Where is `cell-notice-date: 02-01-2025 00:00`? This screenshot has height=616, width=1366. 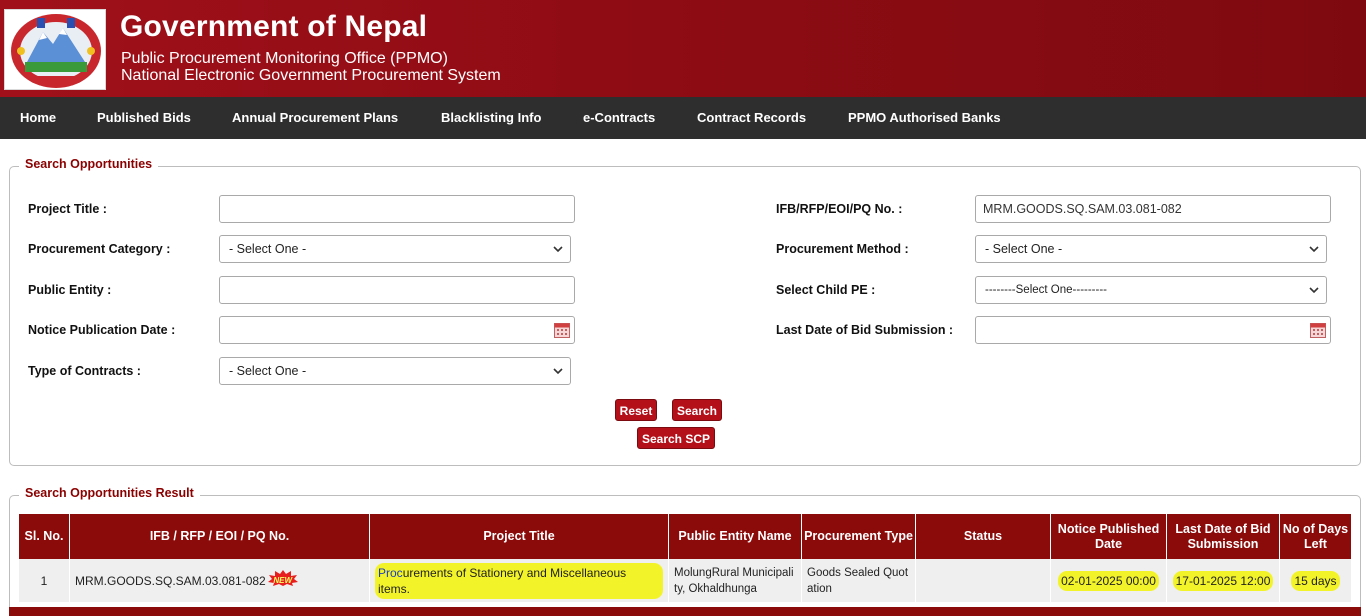 cell-notice-date: 02-01-2025 00:00 is located at coordinates (1109, 580).